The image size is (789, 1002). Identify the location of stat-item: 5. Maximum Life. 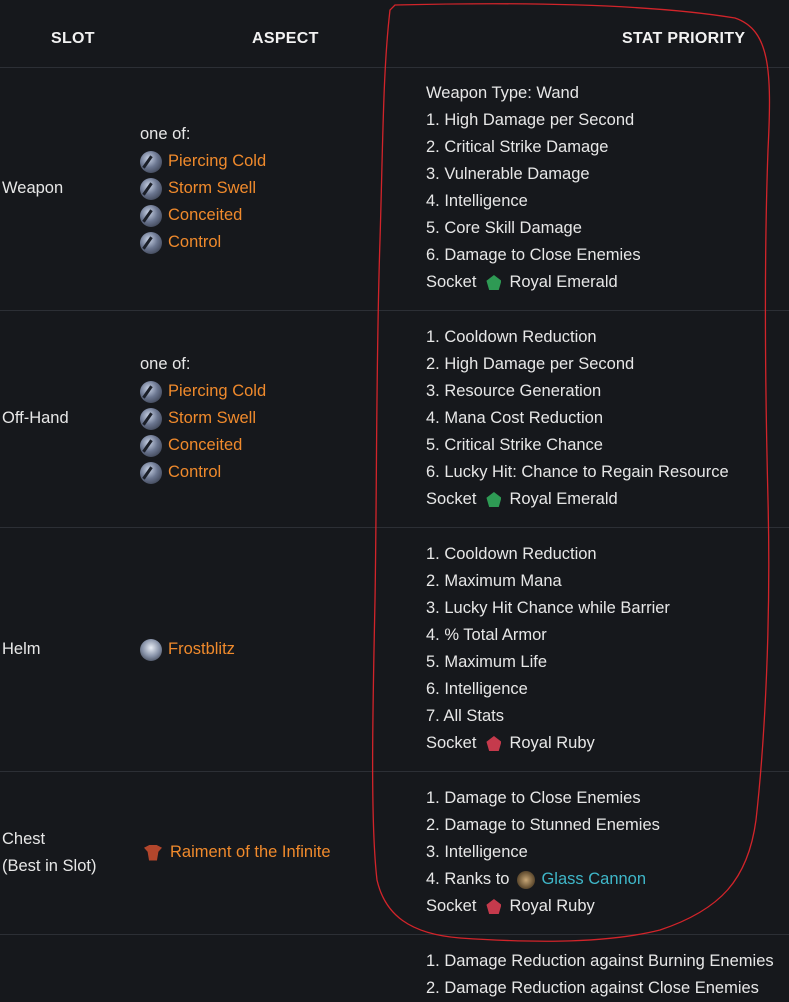
(487, 662).